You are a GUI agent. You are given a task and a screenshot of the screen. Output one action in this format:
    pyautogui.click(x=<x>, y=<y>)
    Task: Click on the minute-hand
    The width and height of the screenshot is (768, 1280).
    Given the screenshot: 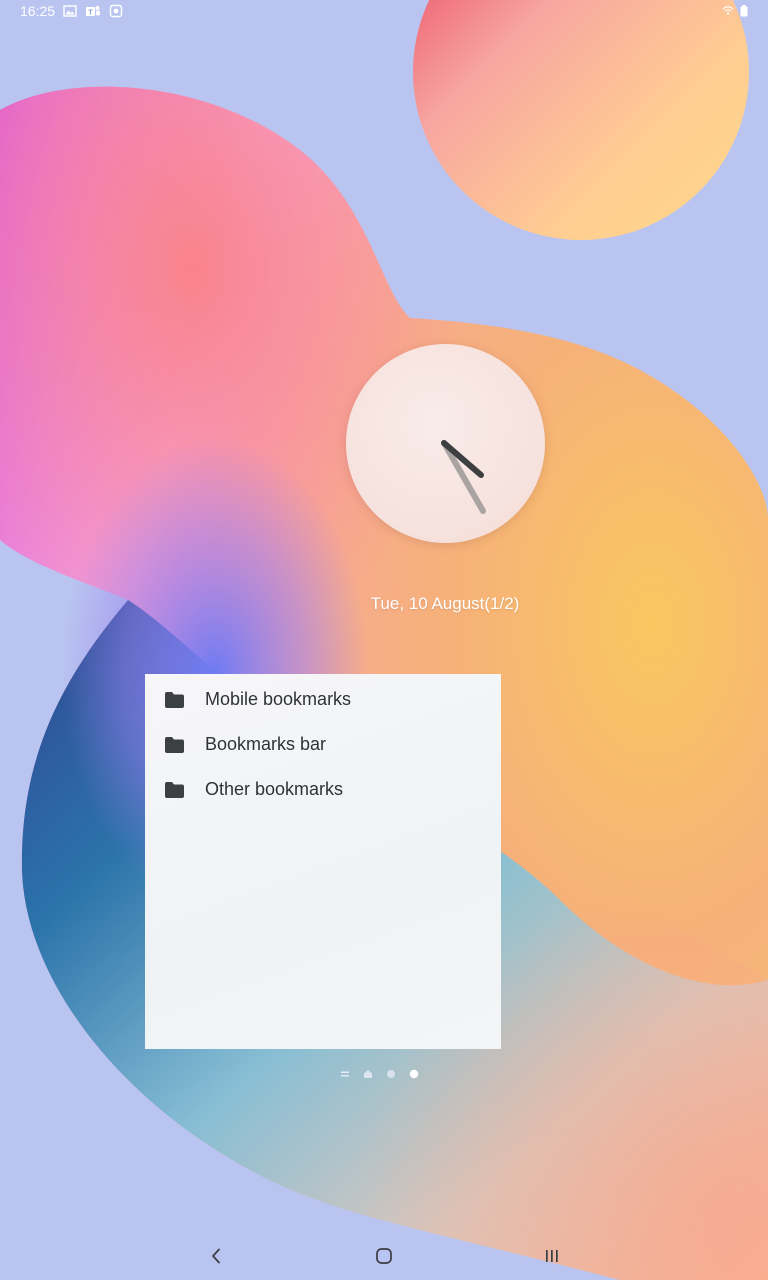 What is the action you would take?
    pyautogui.click(x=463, y=477)
    